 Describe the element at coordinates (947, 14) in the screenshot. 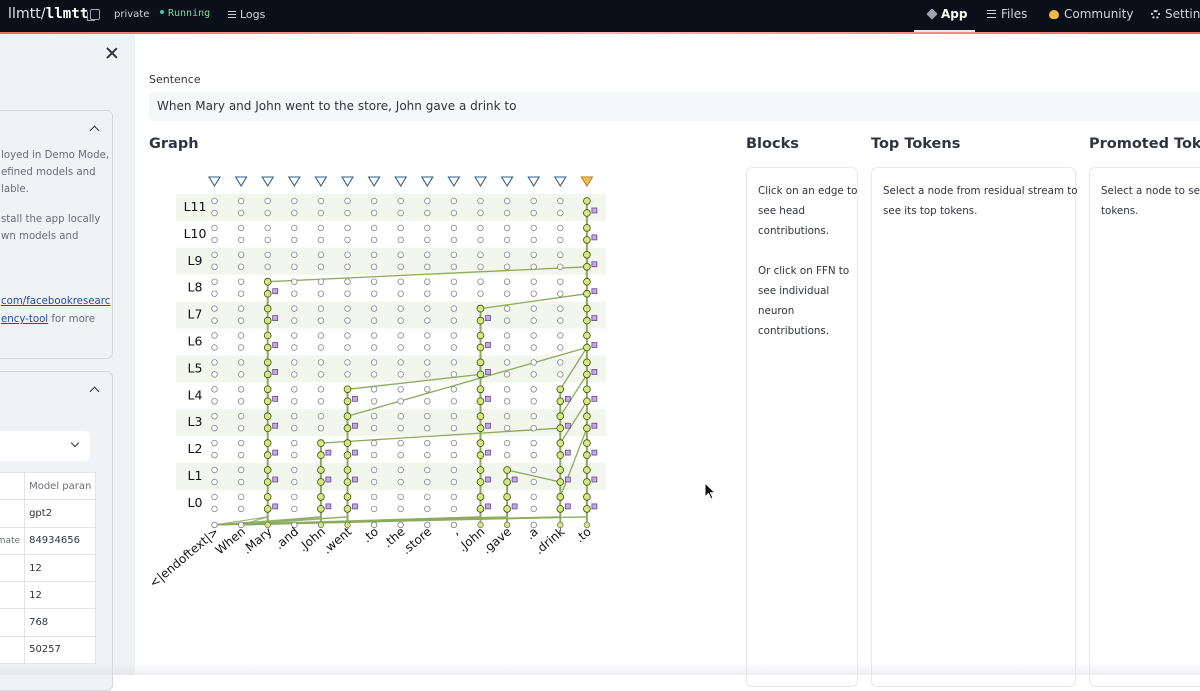

I see `tab-app: App` at that location.